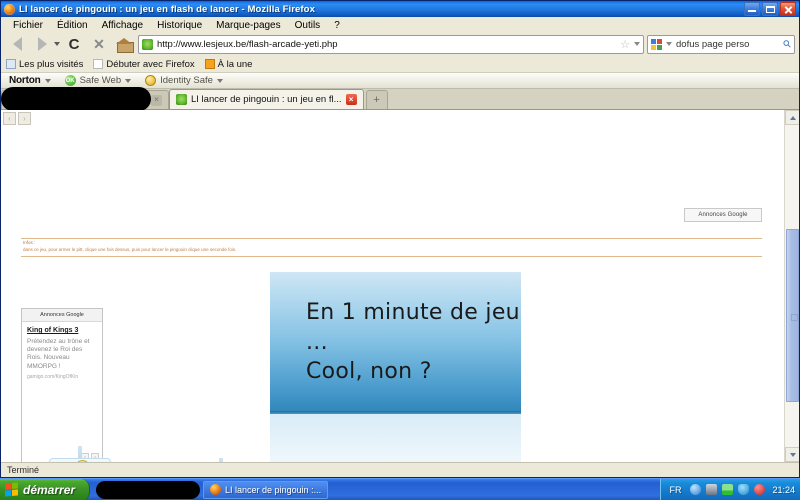 This screenshot has height=500, width=800. I want to click on bookmark-les-plus-visites: Les plus visités, so click(44, 64).